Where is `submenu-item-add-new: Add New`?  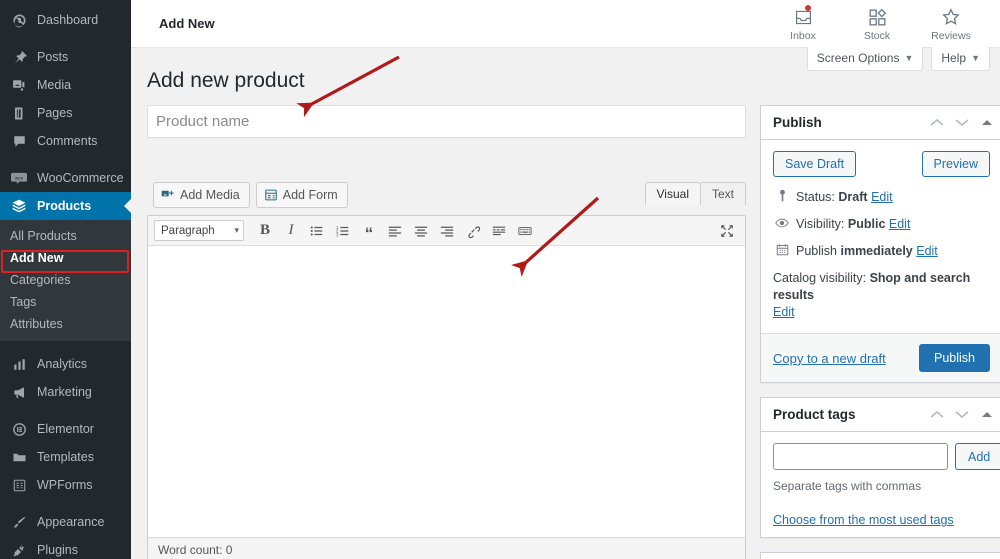
submenu-item-add-new: Add New is located at coordinates (65, 258).